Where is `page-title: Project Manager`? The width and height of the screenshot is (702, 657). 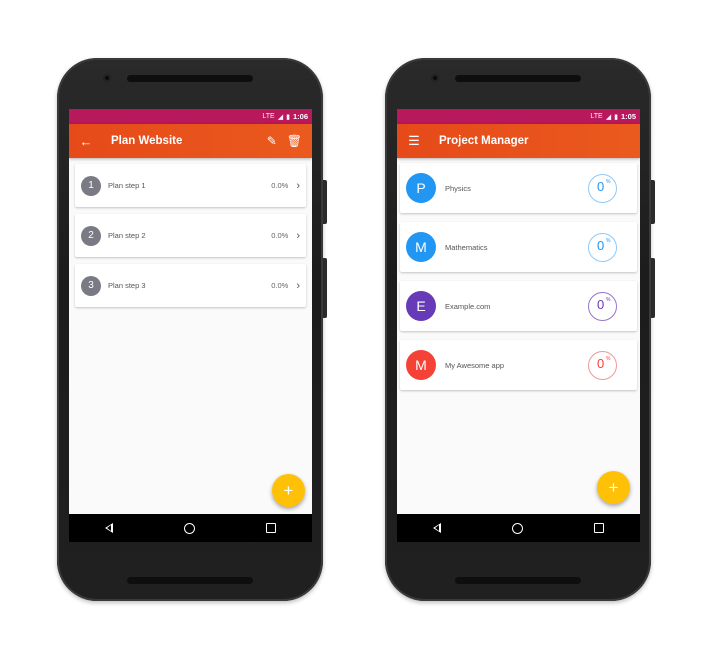 page-title: Project Manager is located at coordinates (484, 141).